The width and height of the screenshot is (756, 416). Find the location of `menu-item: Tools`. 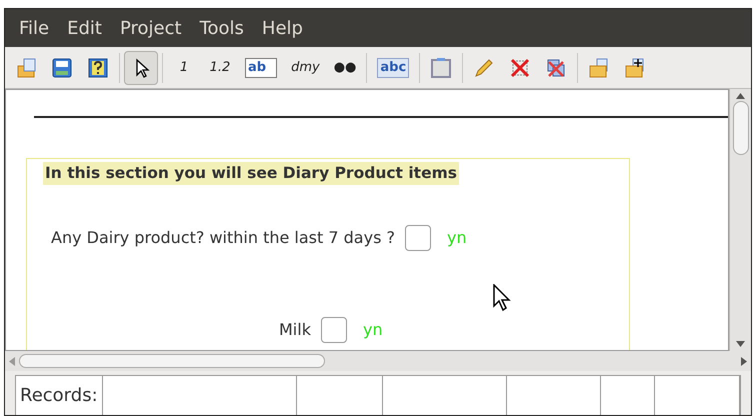

menu-item: Tools is located at coordinates (222, 28).